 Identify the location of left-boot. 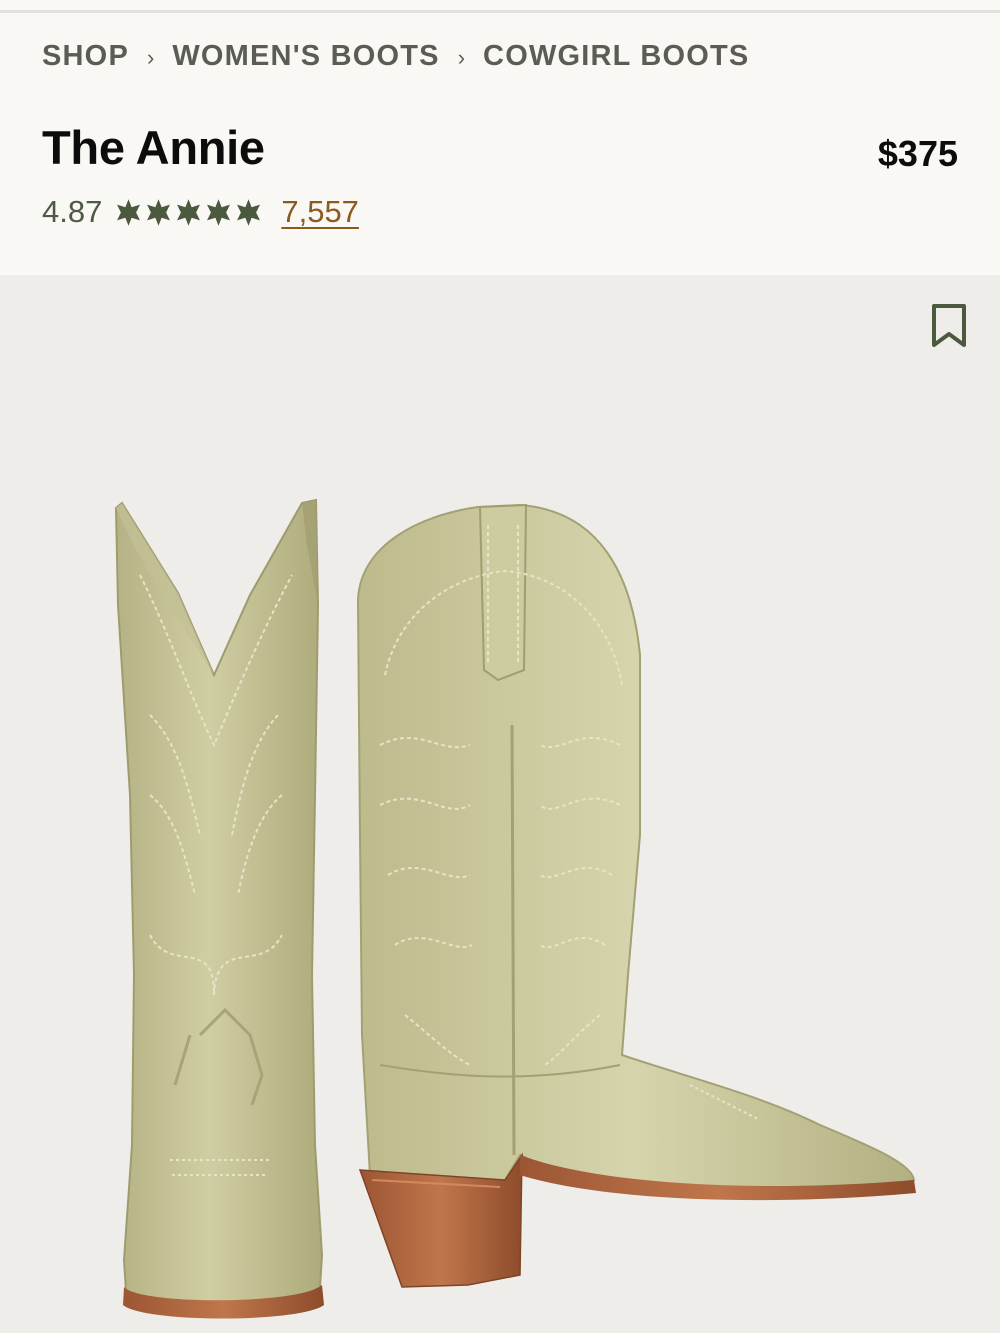
(219, 908).